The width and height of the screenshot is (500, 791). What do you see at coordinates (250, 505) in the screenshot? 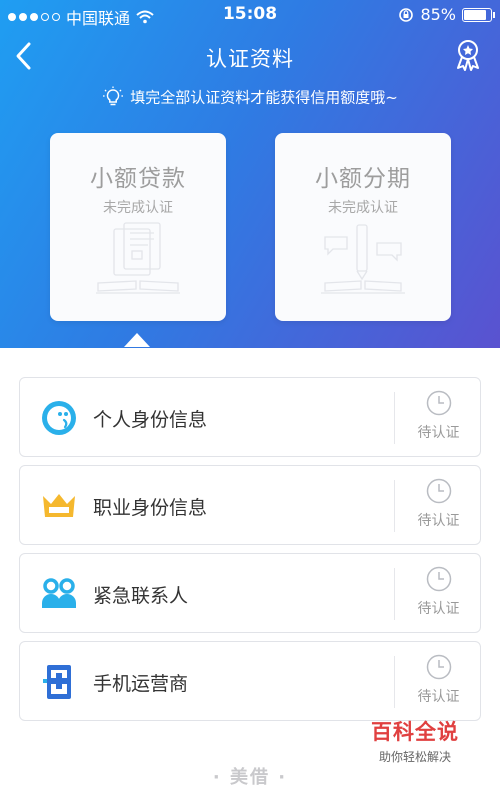
I see `list-item-professional-id: 职业身份信息 待认证` at bounding box center [250, 505].